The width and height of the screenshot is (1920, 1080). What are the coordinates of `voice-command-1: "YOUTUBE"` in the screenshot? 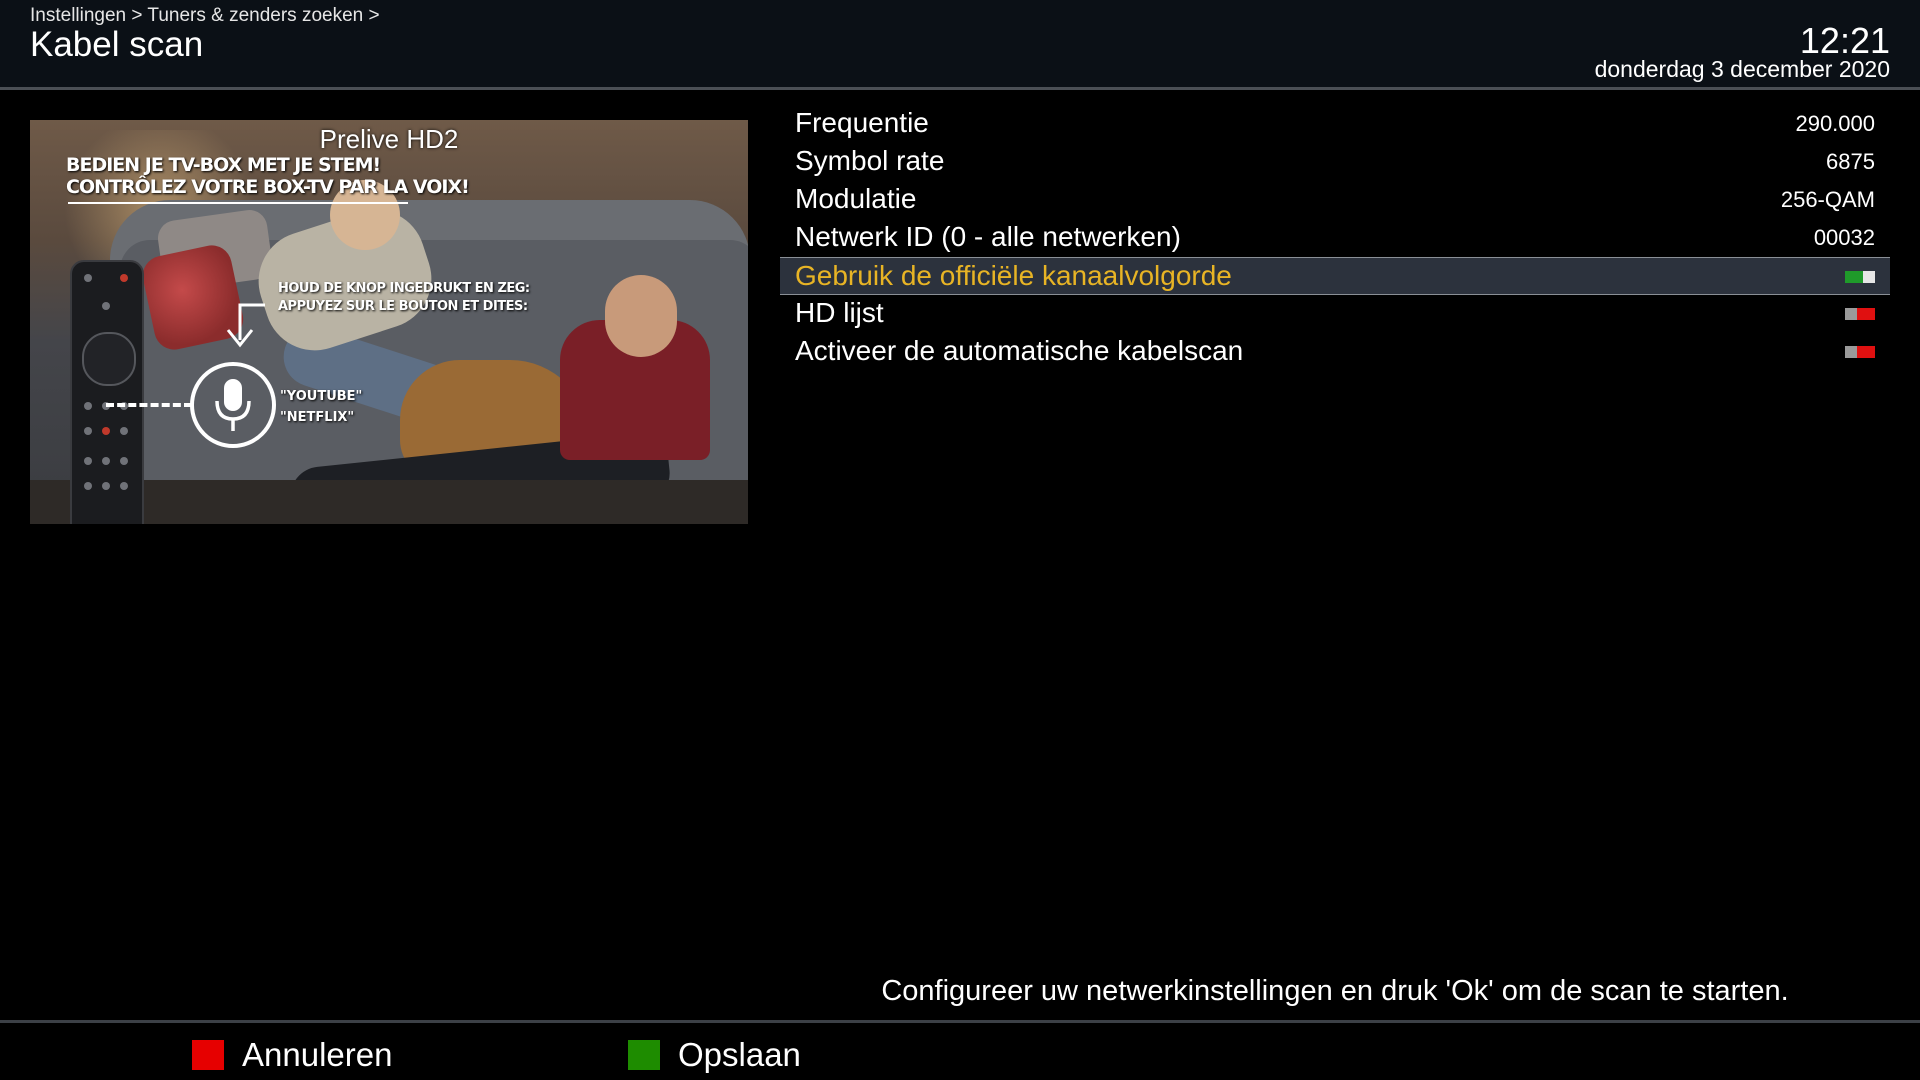 It's located at (321, 396).